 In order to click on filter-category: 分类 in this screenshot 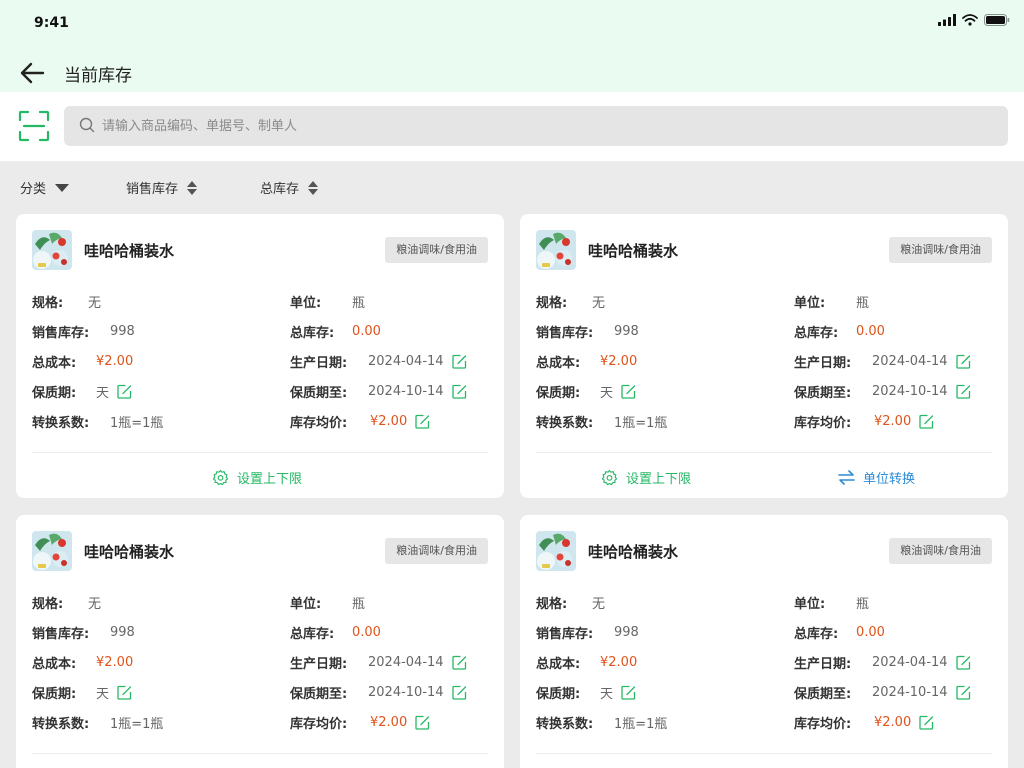, I will do `click(45, 187)`.